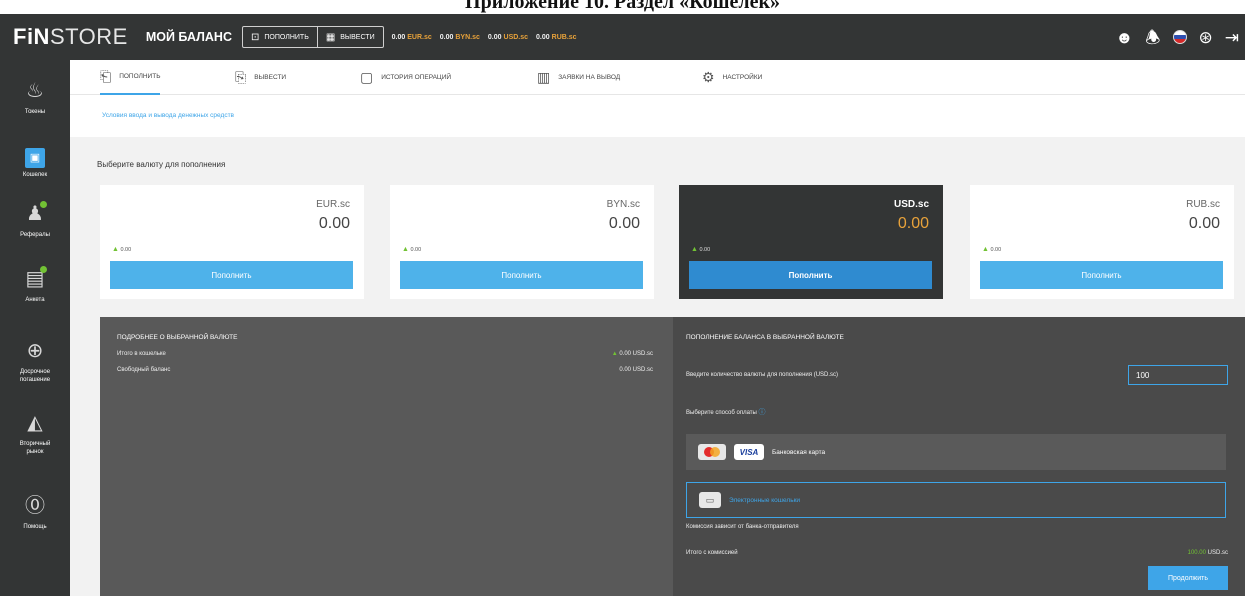 The height and width of the screenshot is (596, 1245). Describe the element at coordinates (1188, 578) in the screenshot. I see `continue-button: Продолжить` at that location.